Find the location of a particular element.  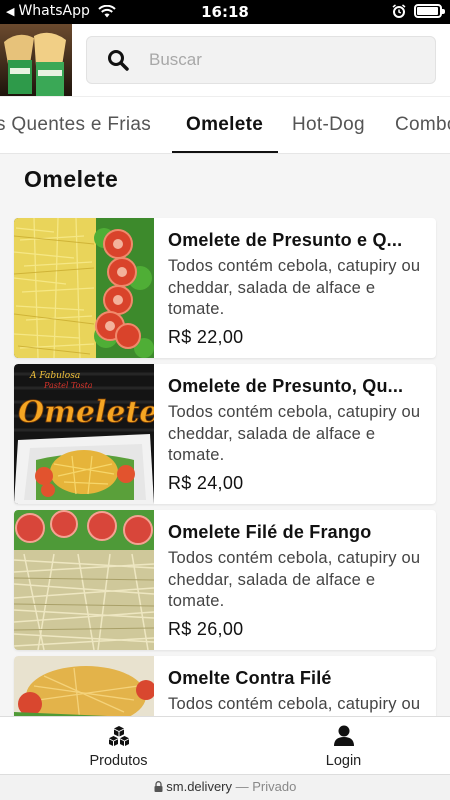

product-price: R$ 24,00 is located at coordinates (206, 482).